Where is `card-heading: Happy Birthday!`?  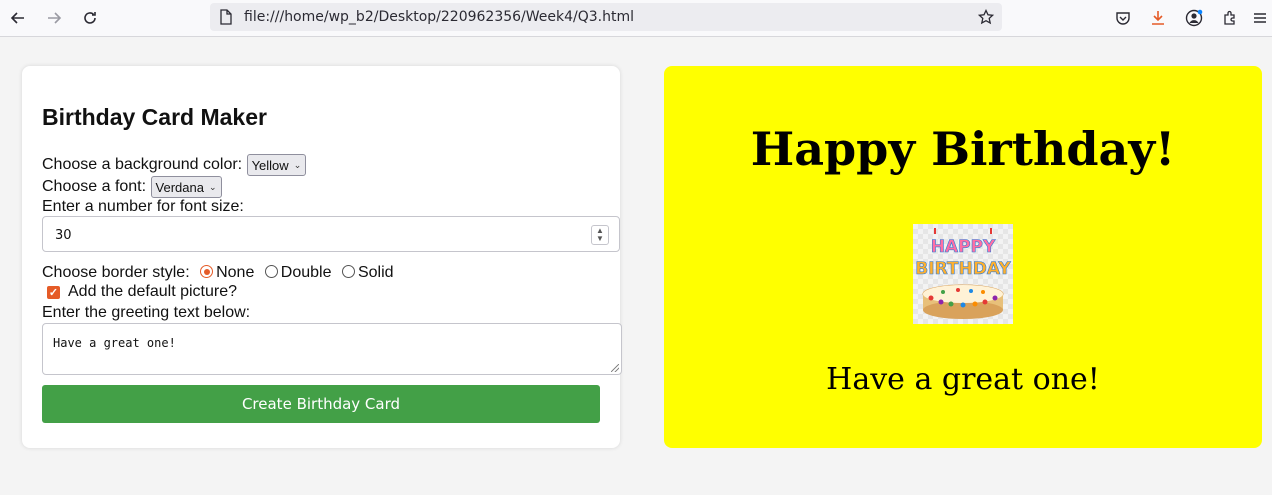
card-heading: Happy Birthday! is located at coordinates (963, 149).